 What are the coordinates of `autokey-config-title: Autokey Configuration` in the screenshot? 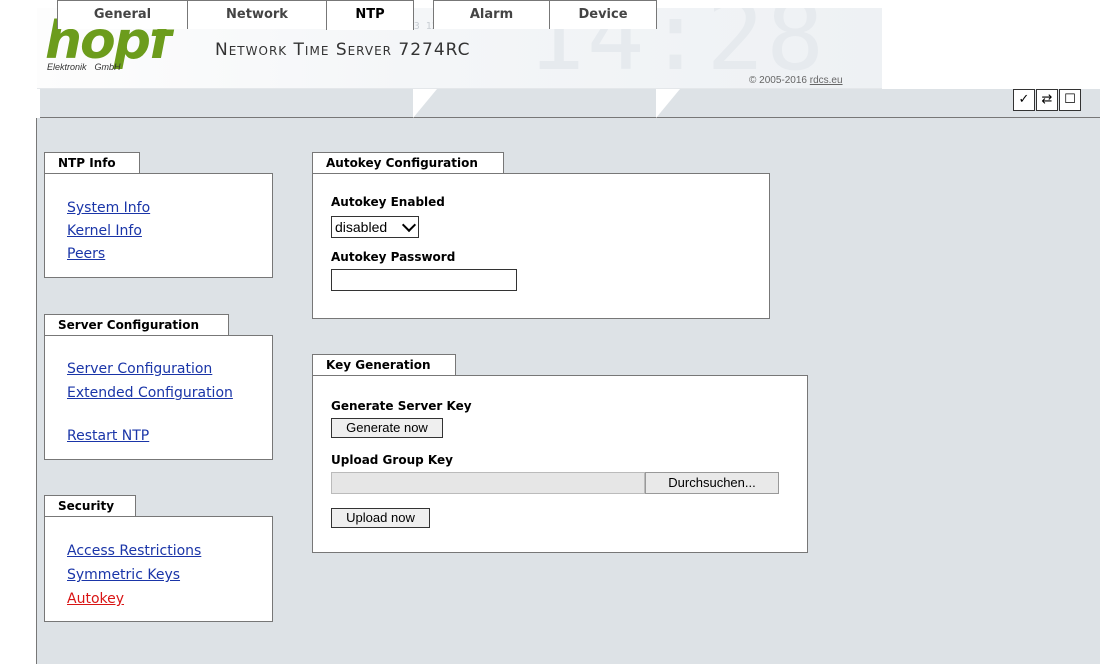 It's located at (408, 163).